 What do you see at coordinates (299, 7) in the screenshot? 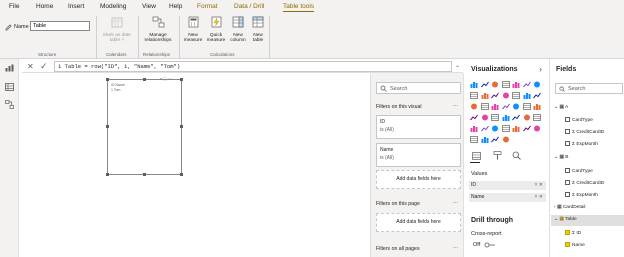
I see `tab-table-tools: Table tools` at bounding box center [299, 7].